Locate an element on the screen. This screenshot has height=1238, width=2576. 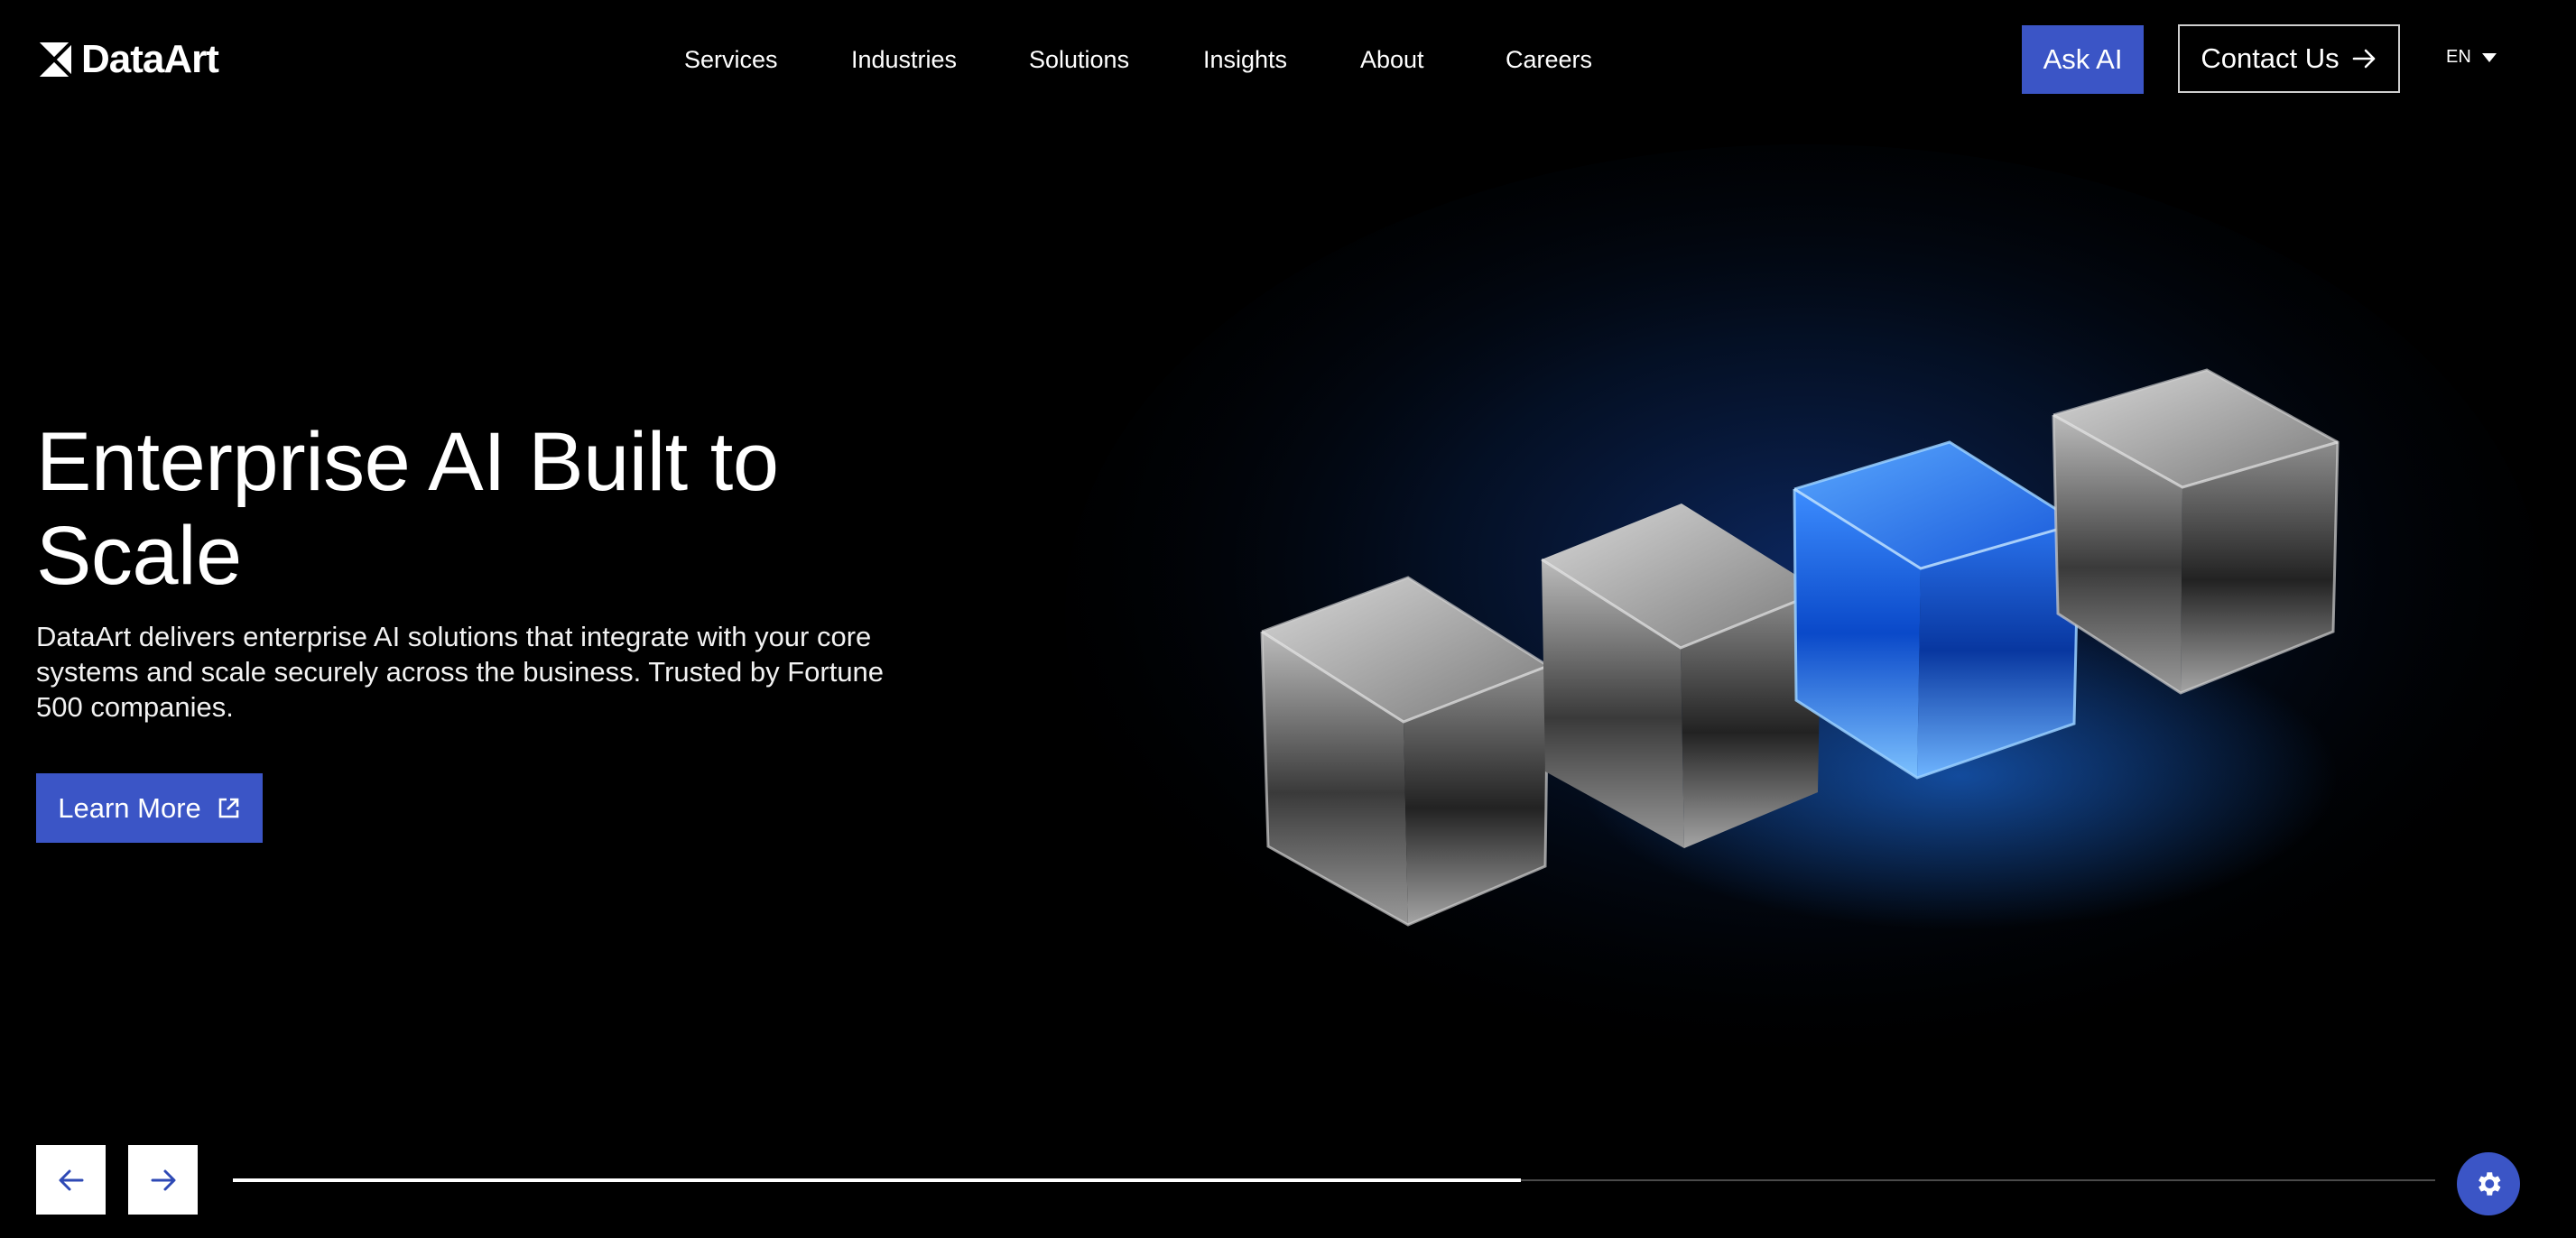
nav-item-industries: Industries is located at coordinates (904, 60).